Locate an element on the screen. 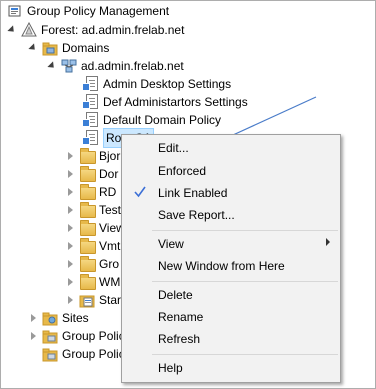 This screenshot has height=389, width=376. ou-item: RD is located at coordinates (90, 192).